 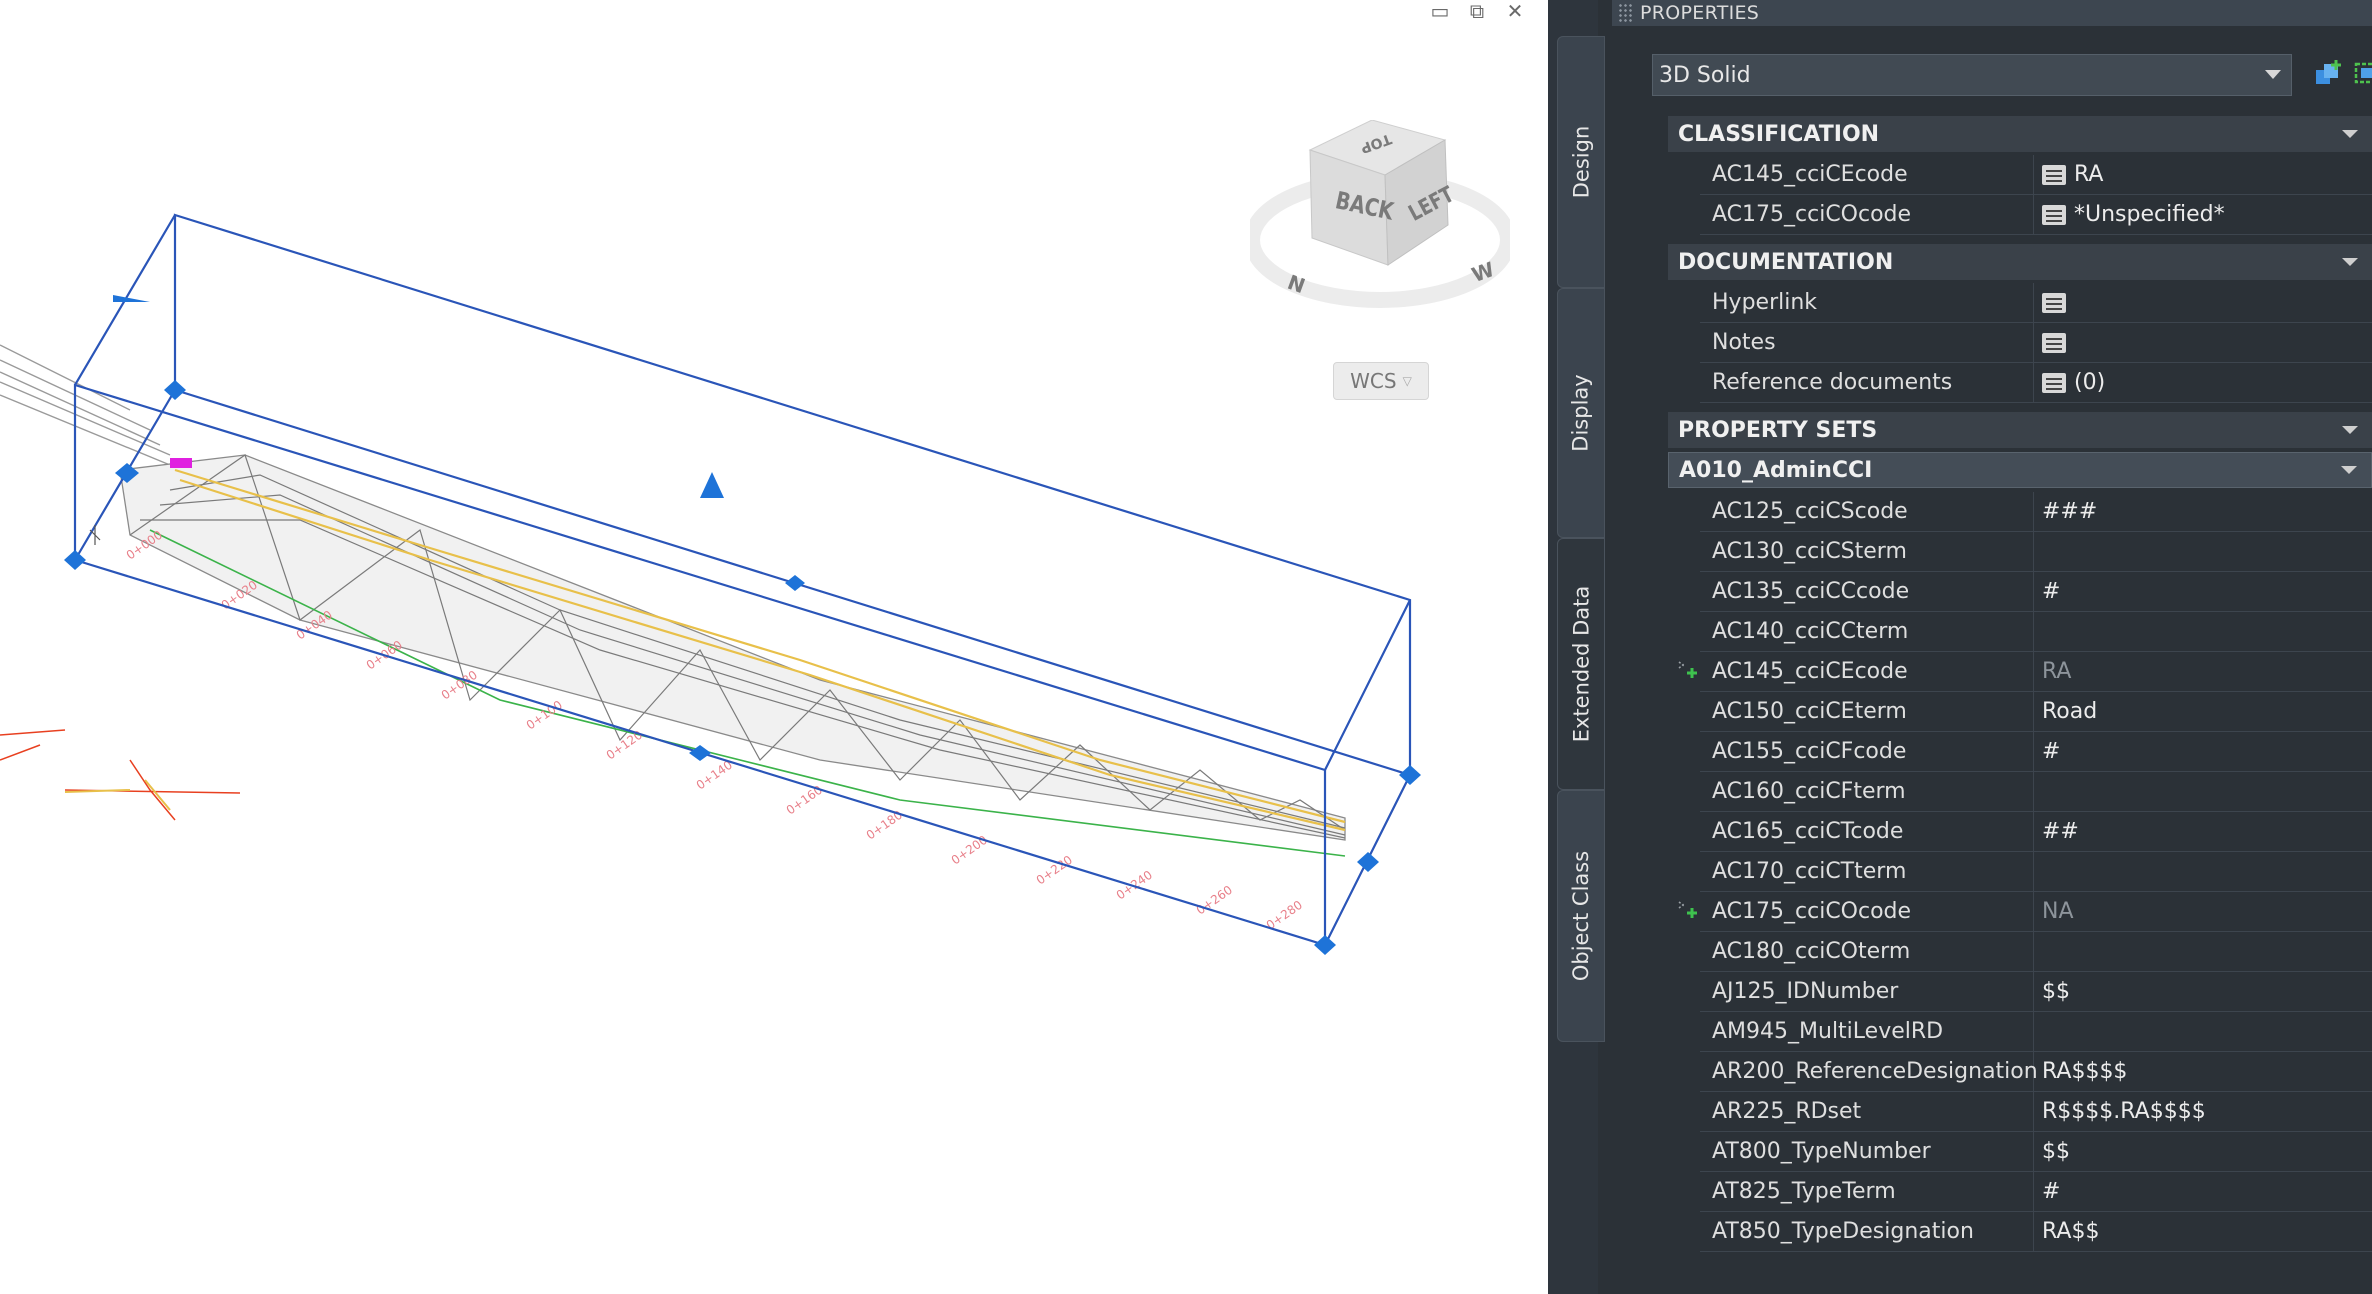 I want to click on property-value: ##, so click(x=2203, y=831).